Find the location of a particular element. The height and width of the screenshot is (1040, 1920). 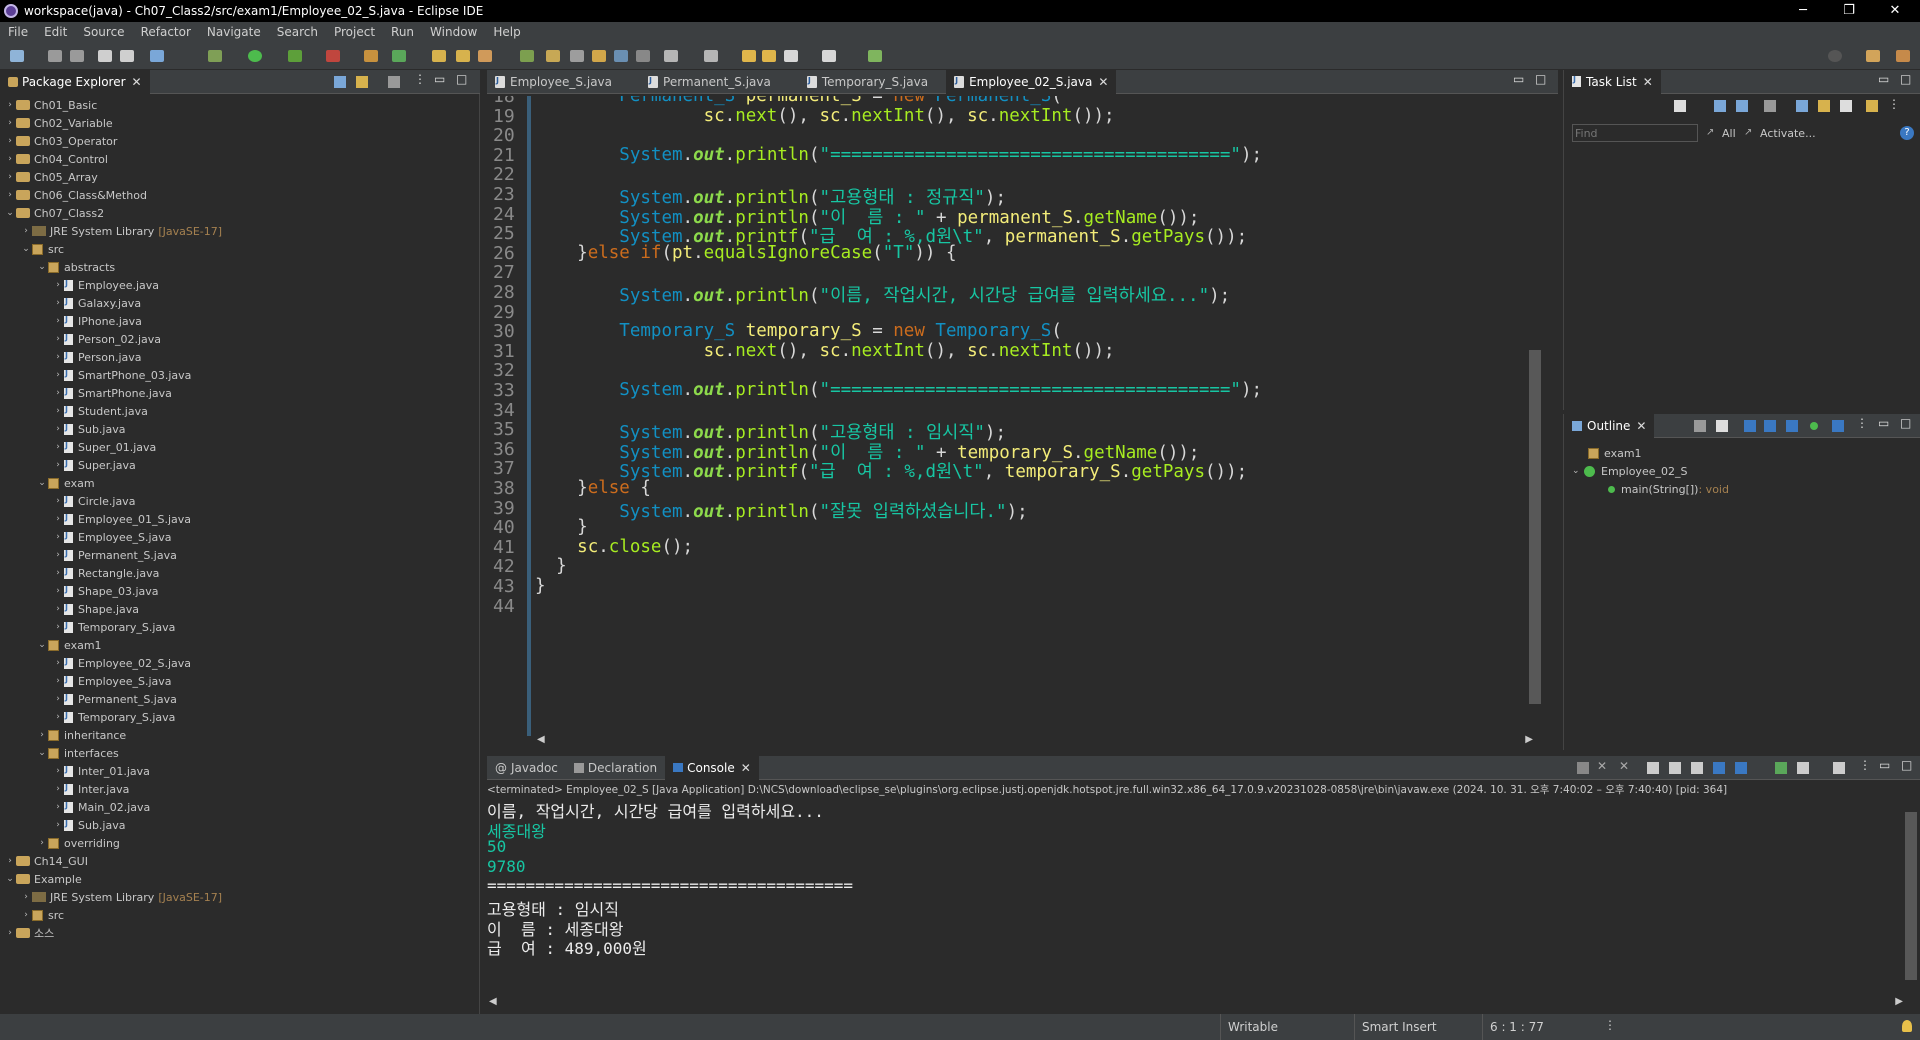

word-wrap-icon is located at coordinates (1697, 768).